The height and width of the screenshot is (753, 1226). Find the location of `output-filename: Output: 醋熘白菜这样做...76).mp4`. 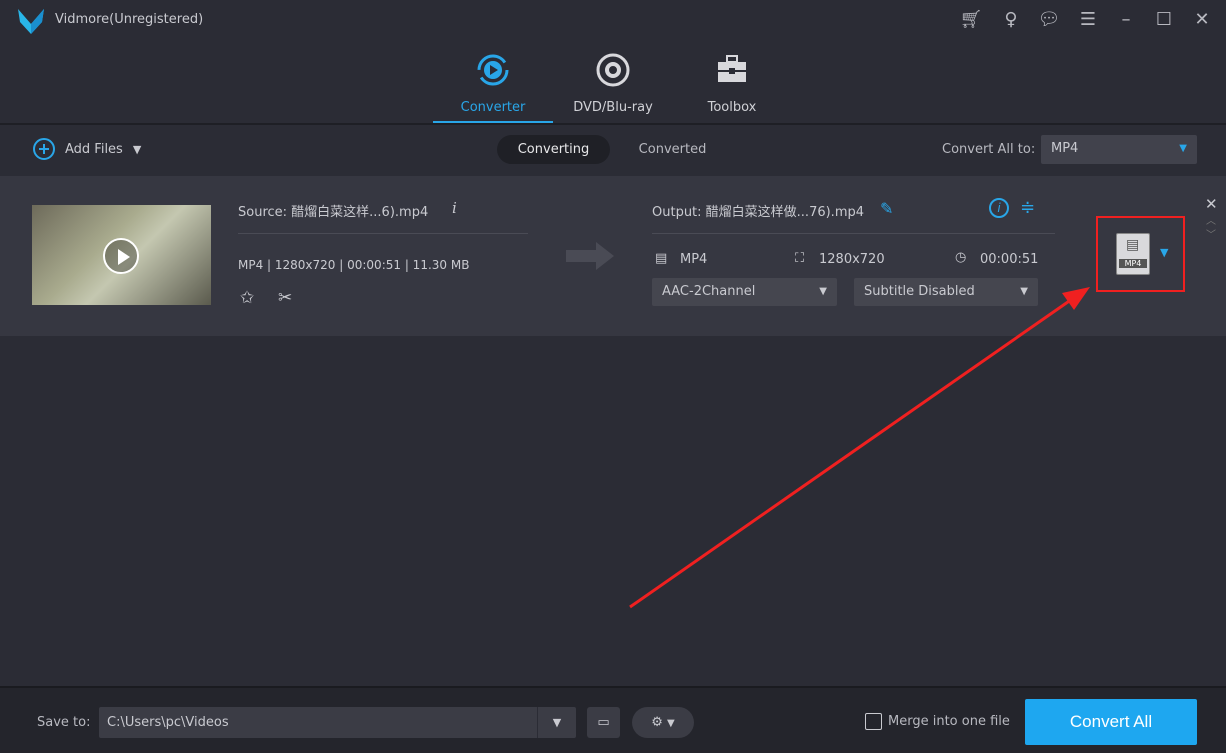

output-filename: Output: 醋熘白菜这样做...76).mp4 is located at coordinates (758, 212).